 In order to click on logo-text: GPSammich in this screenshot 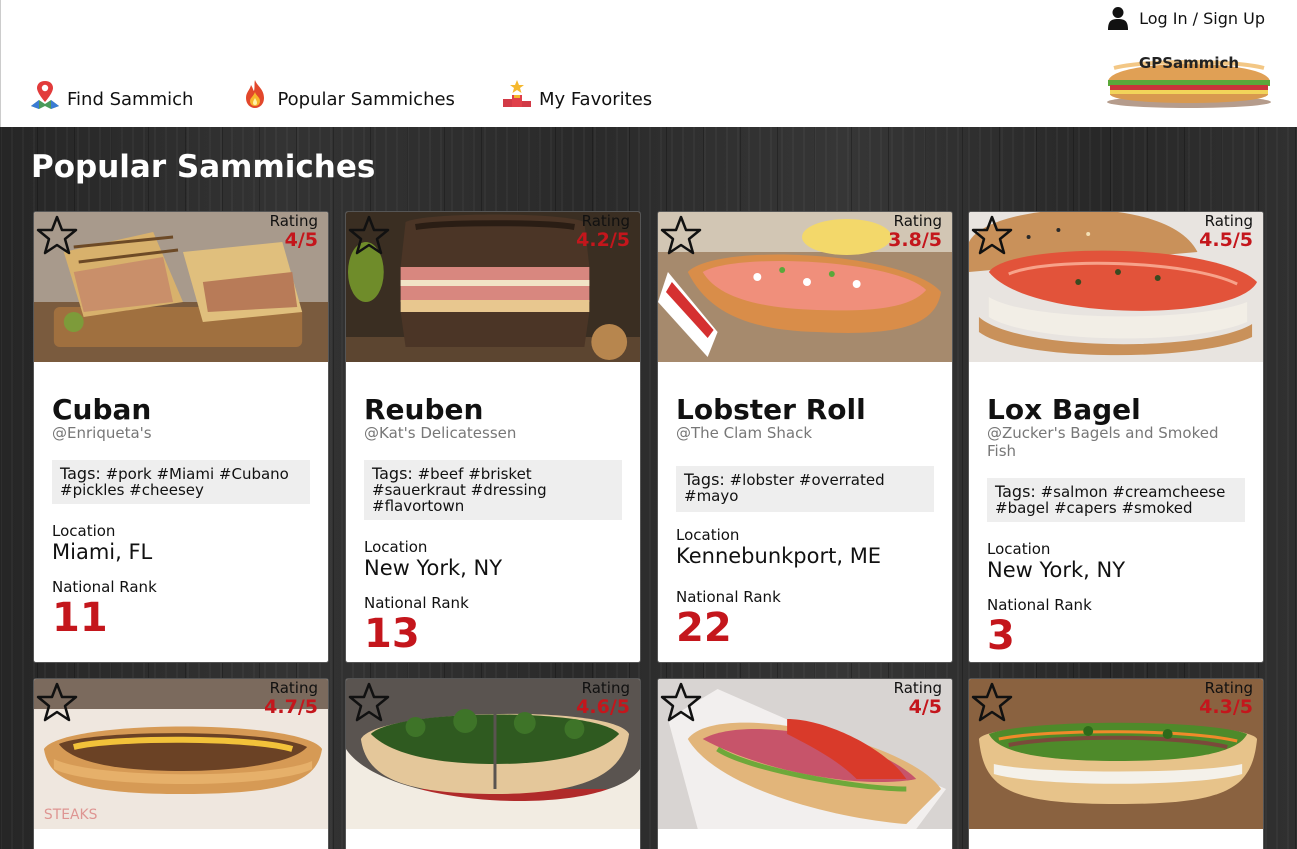, I will do `click(1189, 63)`.